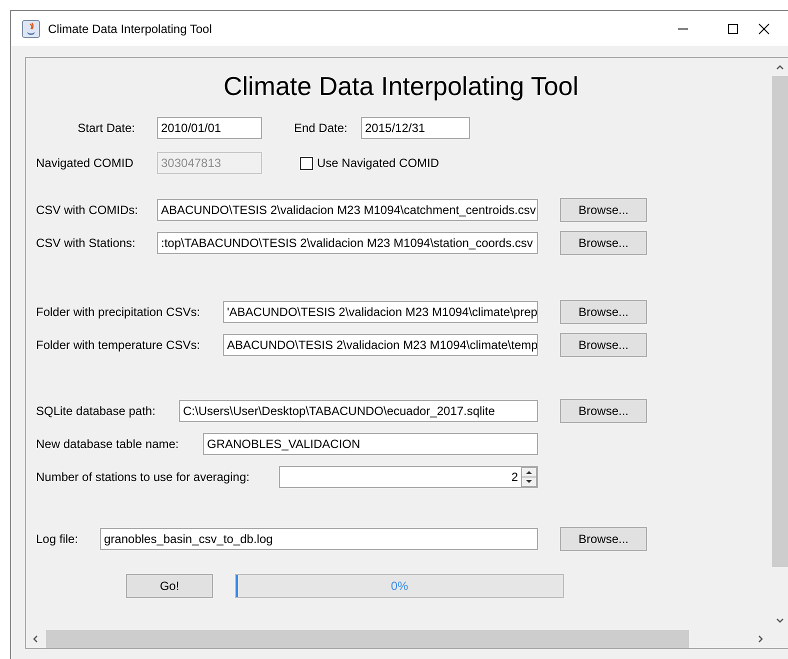 This screenshot has width=788, height=659. What do you see at coordinates (169, 586) in the screenshot?
I see `go-button: Go!` at bounding box center [169, 586].